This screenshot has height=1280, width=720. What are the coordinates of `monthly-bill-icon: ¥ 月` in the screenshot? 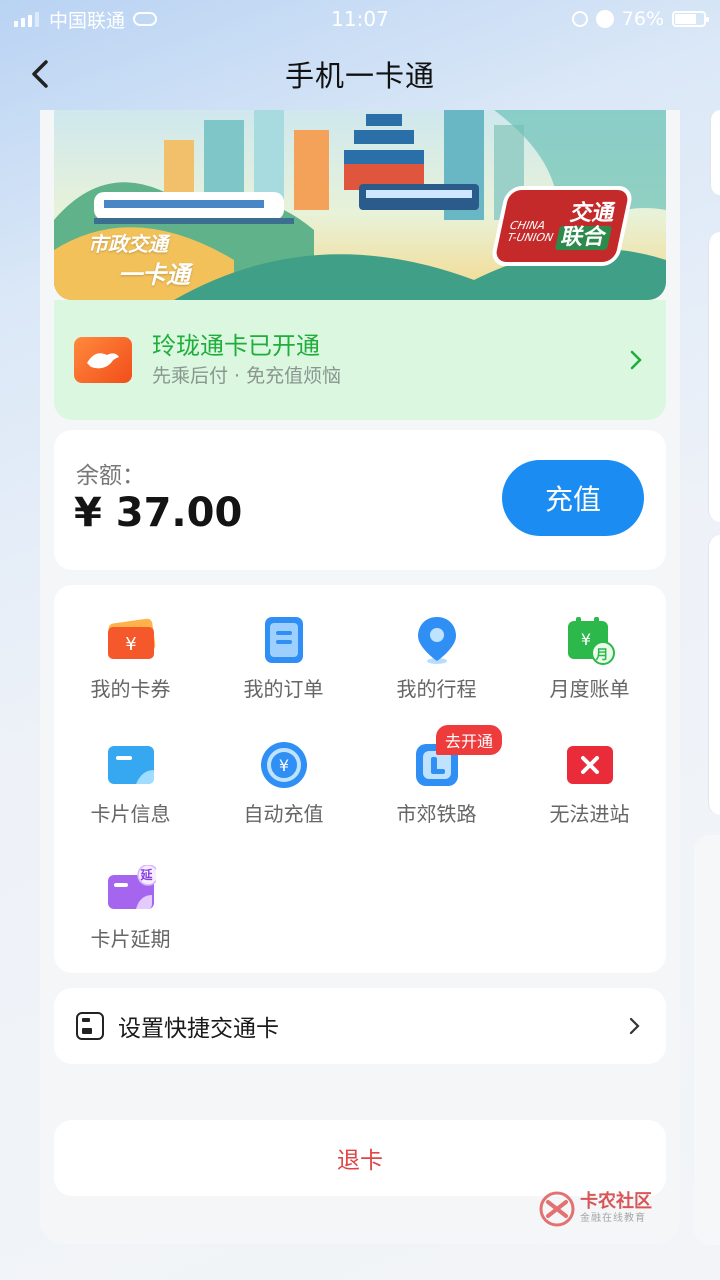 It's located at (590, 640).